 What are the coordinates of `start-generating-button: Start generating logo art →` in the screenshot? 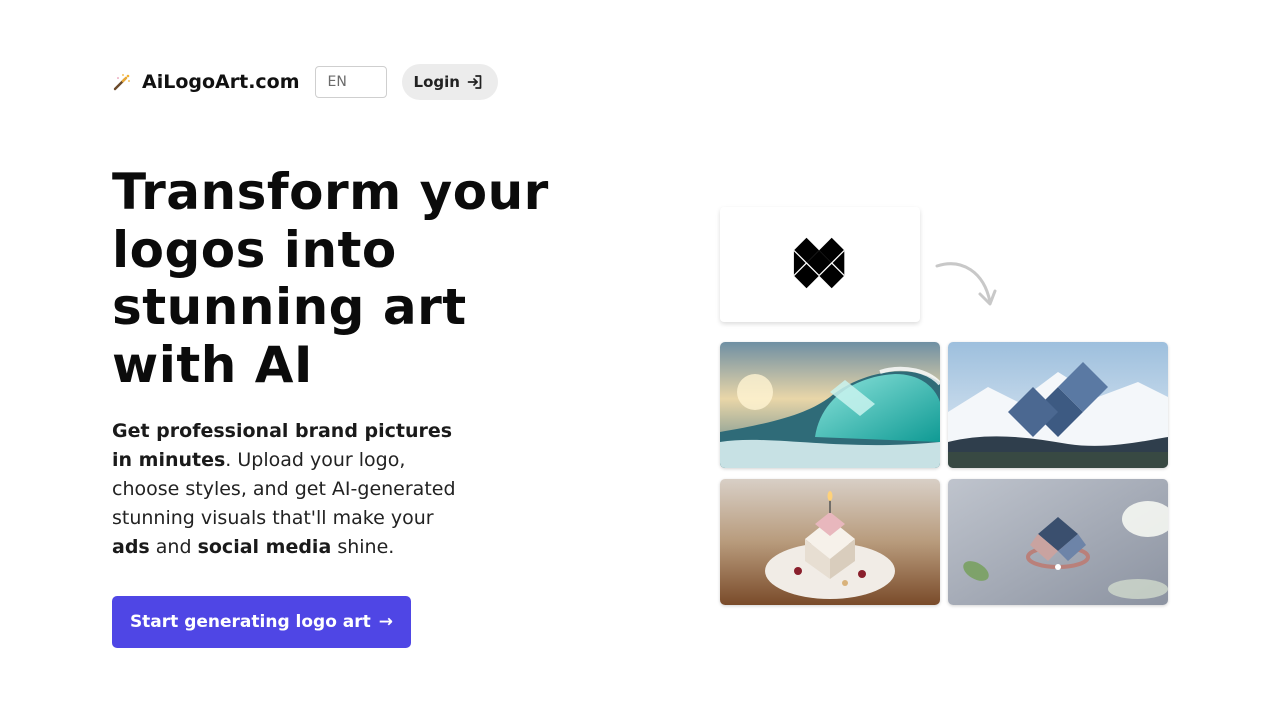 It's located at (261, 622).